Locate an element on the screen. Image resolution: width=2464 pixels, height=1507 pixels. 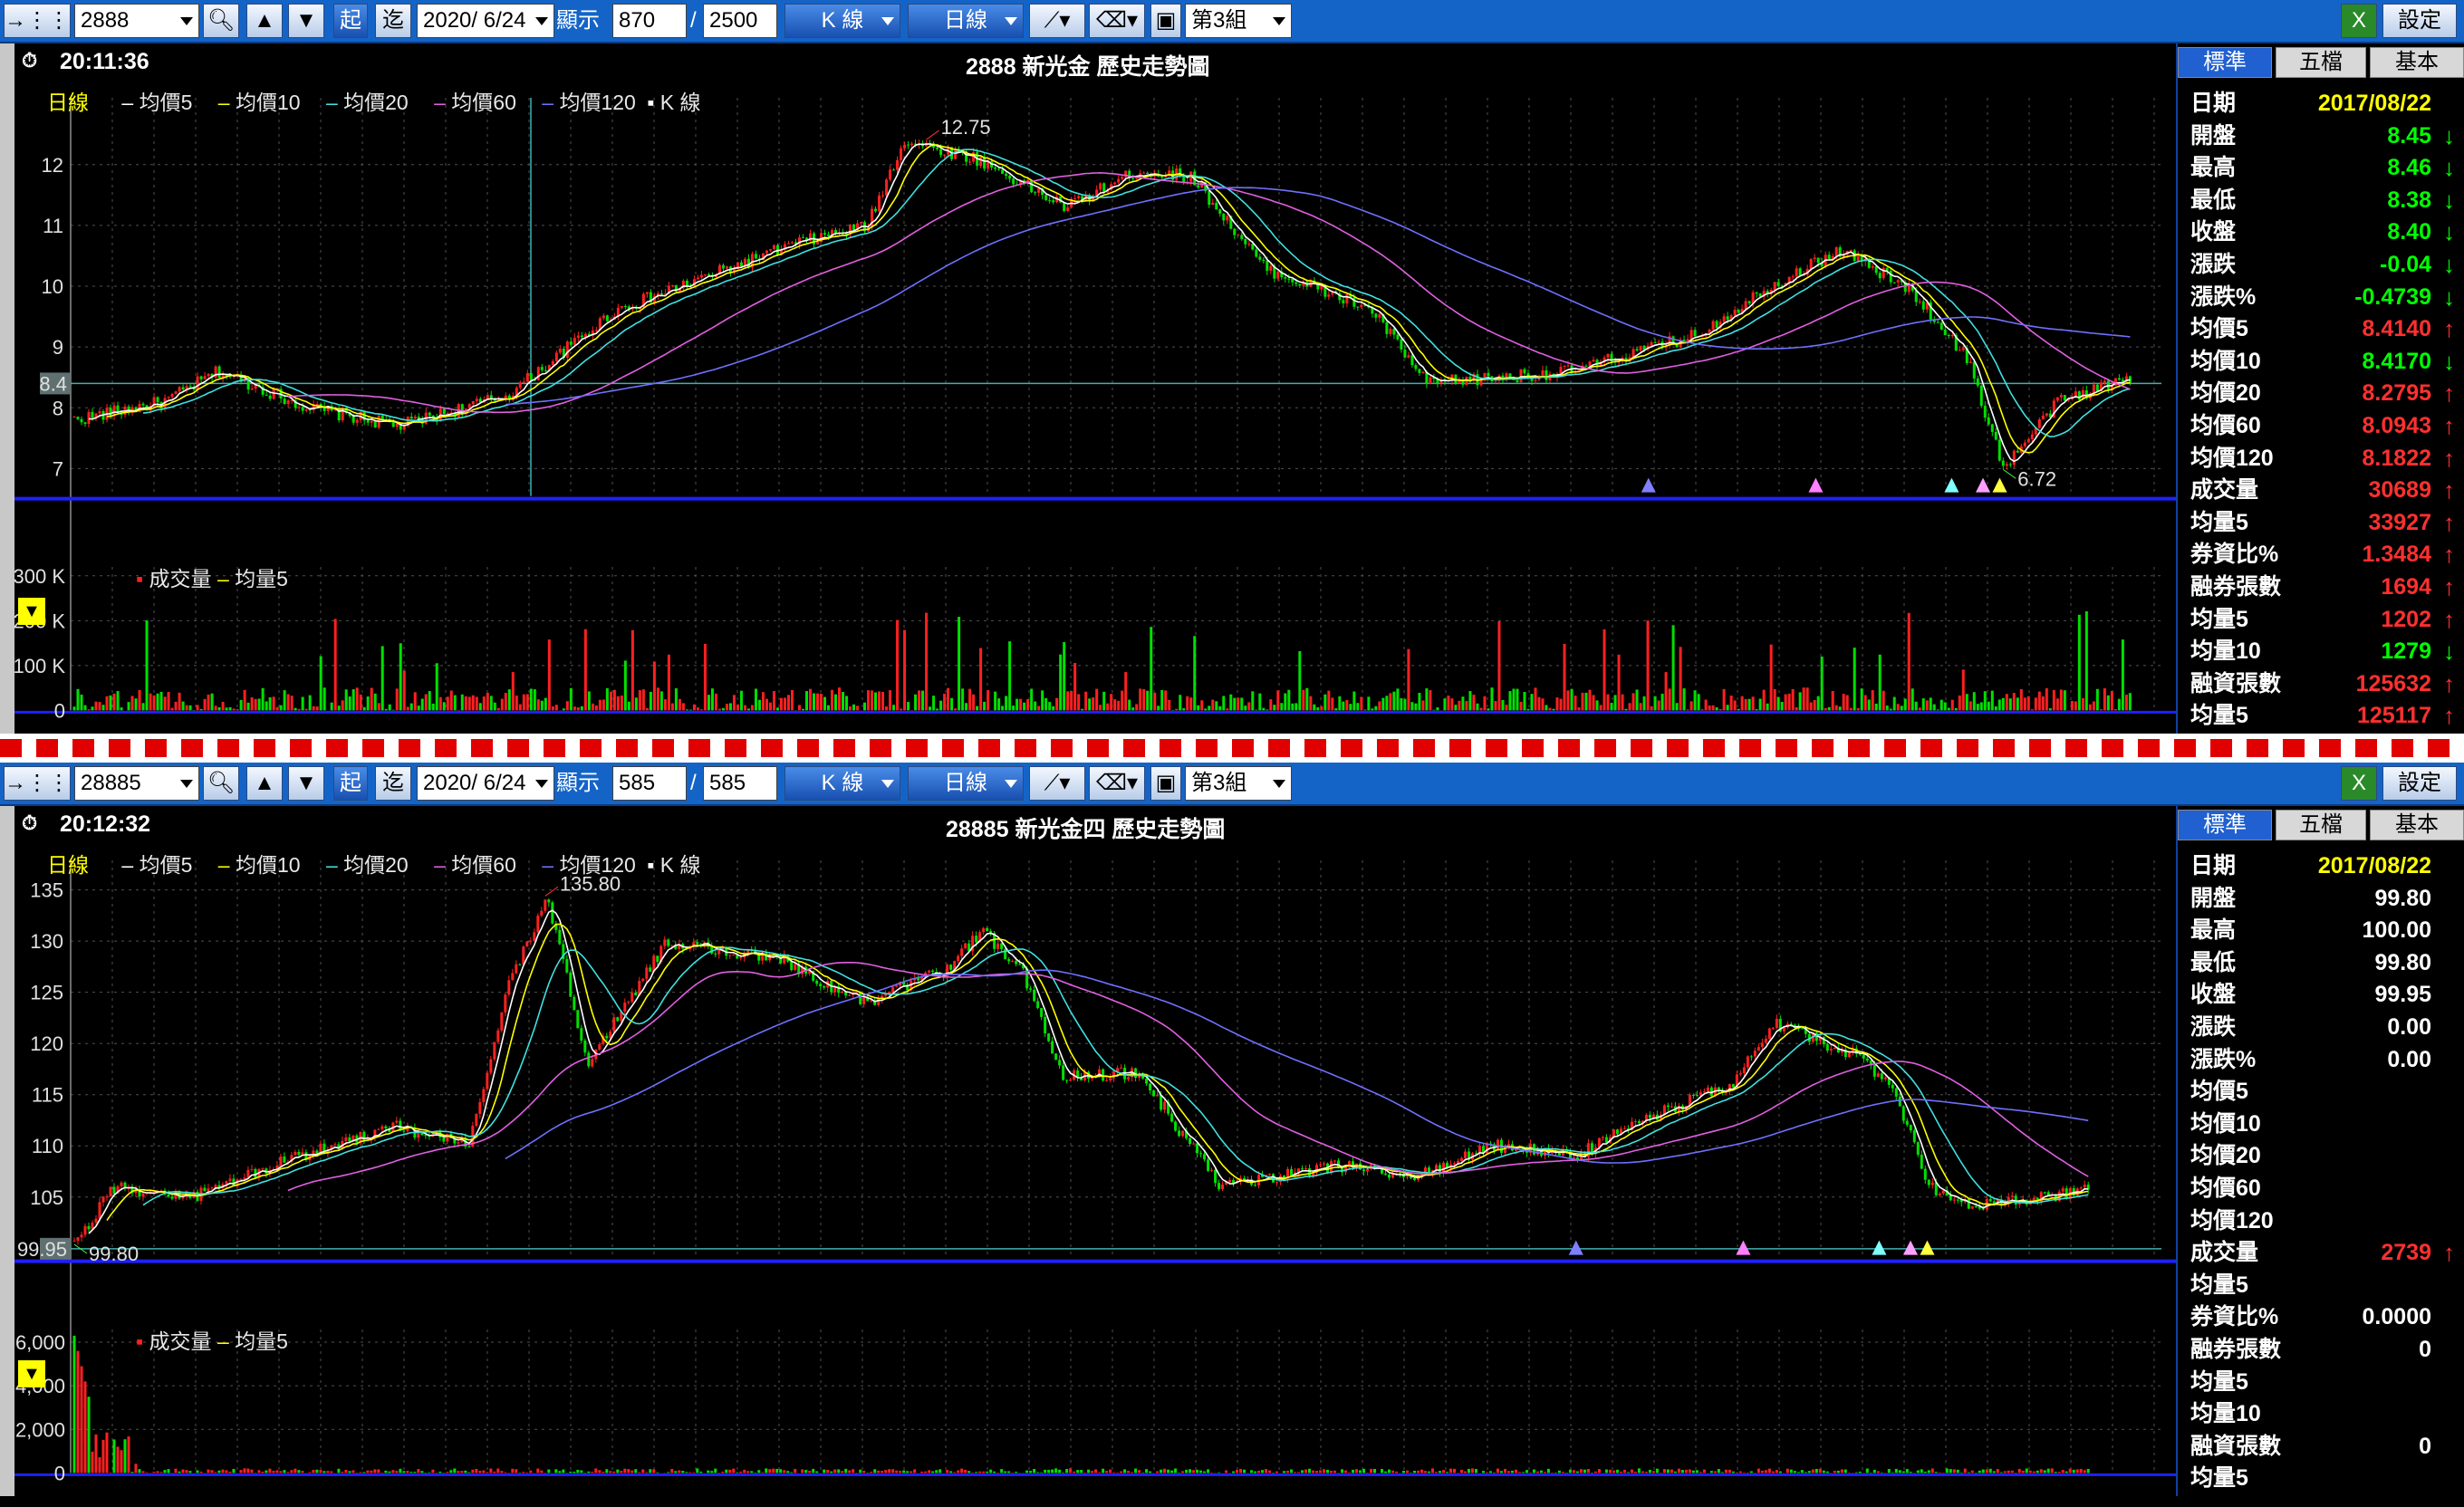
display-count-input: 870 is located at coordinates (650, 21).